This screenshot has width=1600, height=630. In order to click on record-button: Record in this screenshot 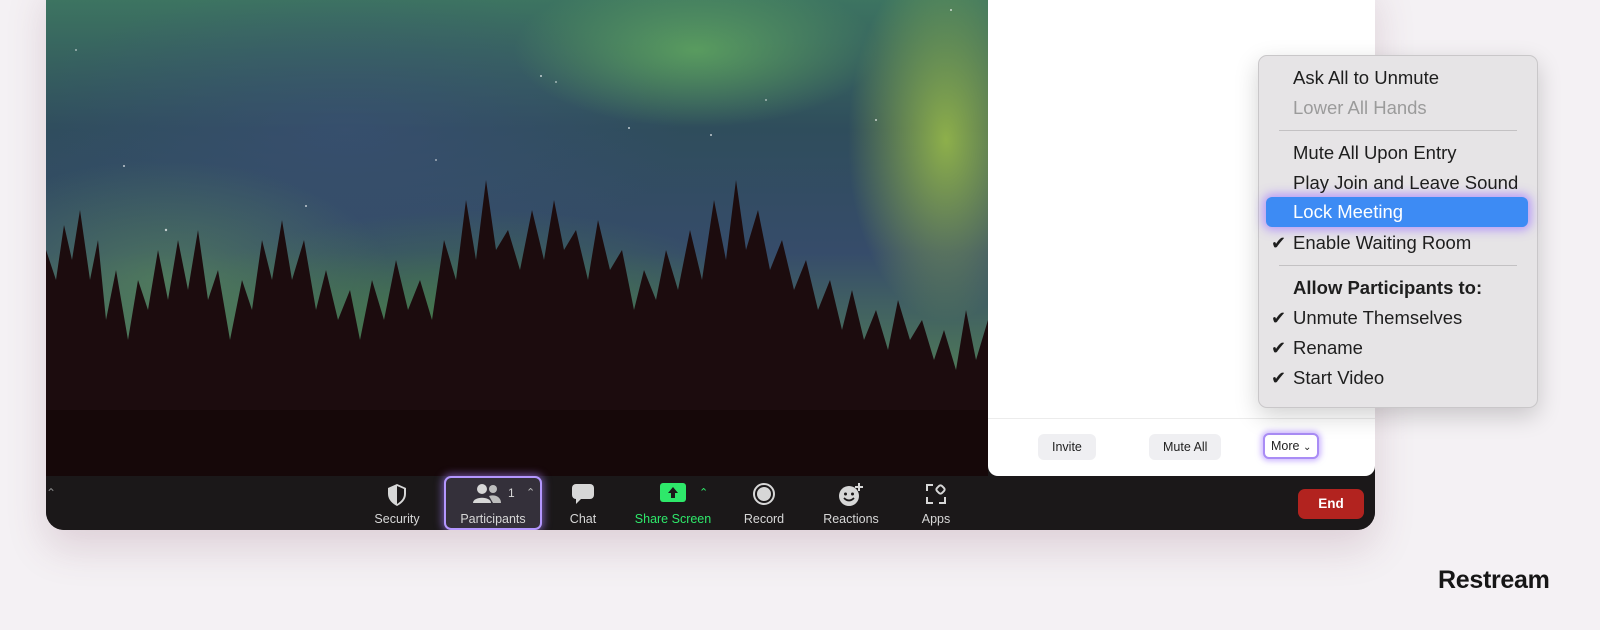, I will do `click(764, 503)`.